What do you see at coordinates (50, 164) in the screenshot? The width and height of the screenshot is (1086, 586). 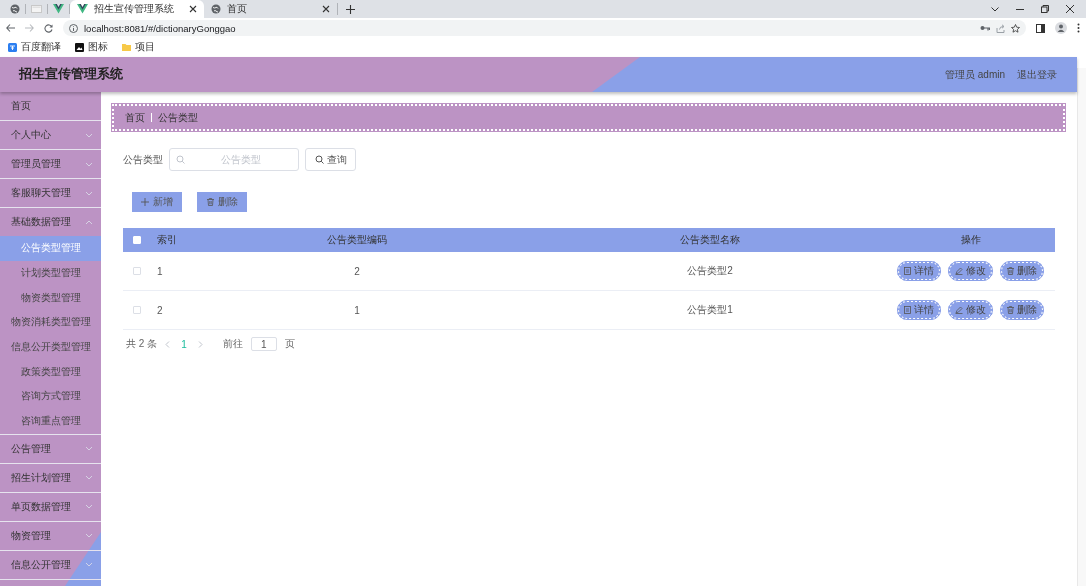 I see `sidebar-item: 管理员管理` at bounding box center [50, 164].